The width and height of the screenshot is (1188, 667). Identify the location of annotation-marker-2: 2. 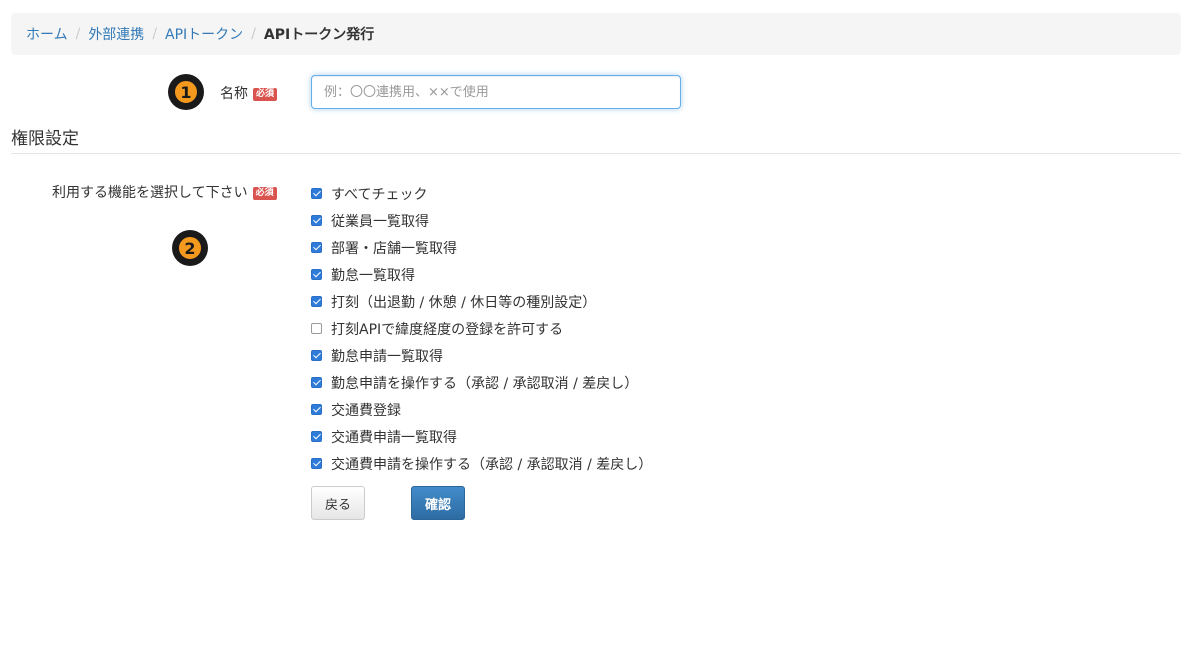
(190, 248).